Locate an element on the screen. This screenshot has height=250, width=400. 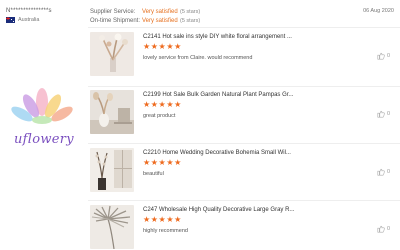
review-comment: beautiful is located at coordinates (153, 174).